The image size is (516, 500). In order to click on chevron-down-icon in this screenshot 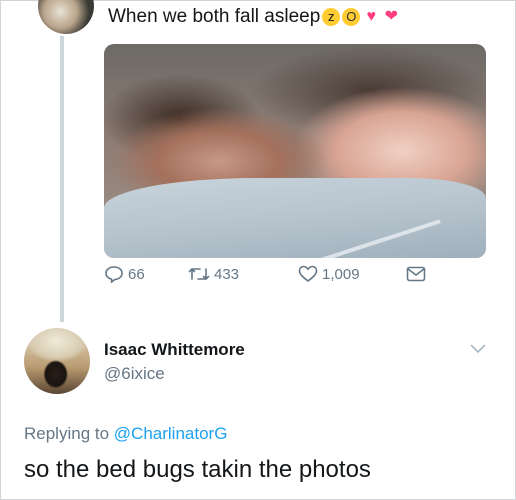, I will do `click(478, 349)`.